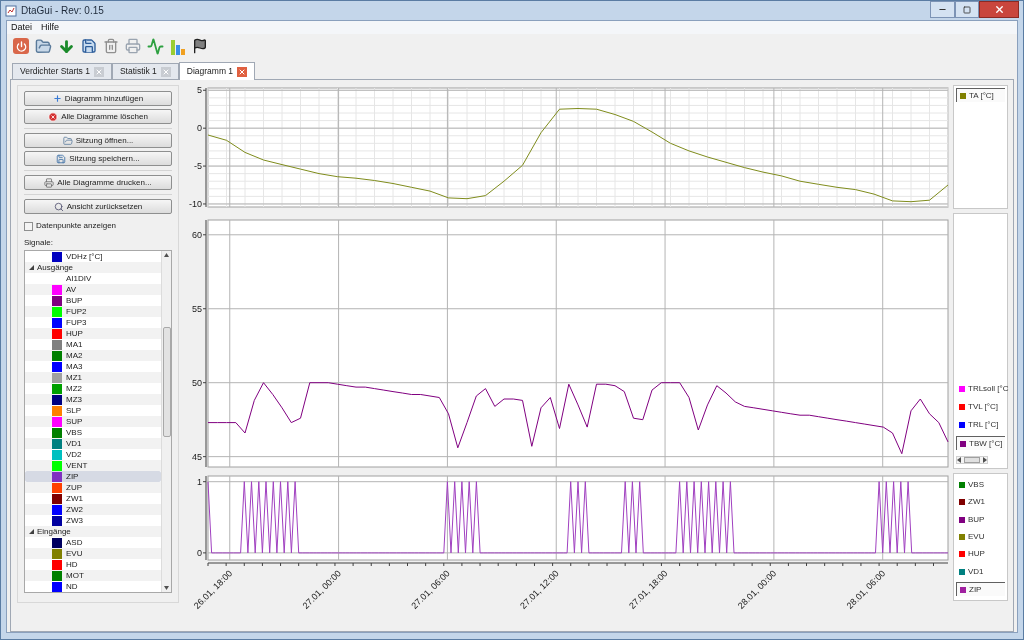 This screenshot has height=640, width=1024. I want to click on legend-item: TRL [°C], so click(980, 425).